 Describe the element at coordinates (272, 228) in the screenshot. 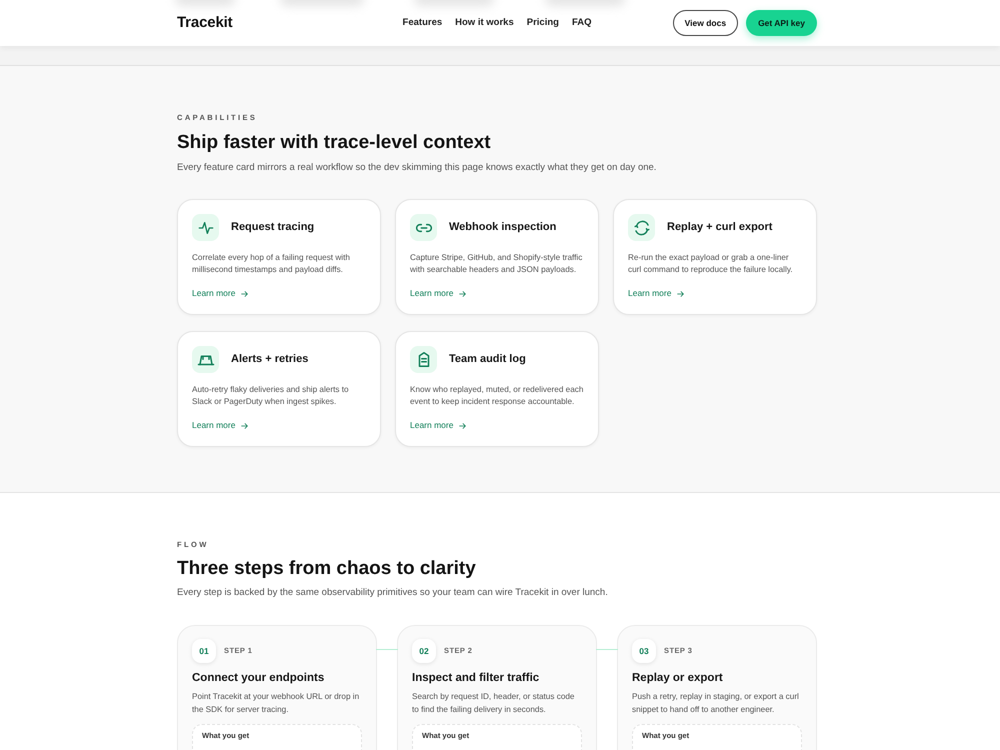

I see `feature-title: Request tracing` at that location.